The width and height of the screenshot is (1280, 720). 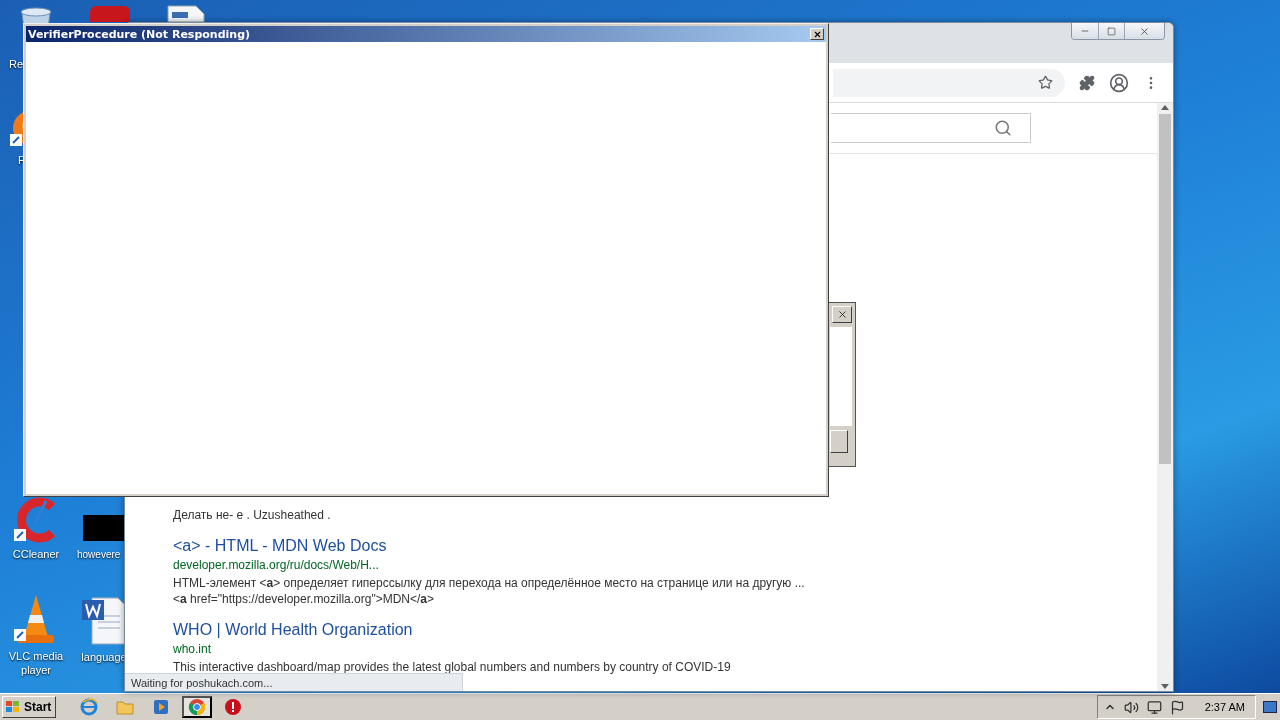 What do you see at coordinates (1165, 397) in the screenshot?
I see `scrollbar` at bounding box center [1165, 397].